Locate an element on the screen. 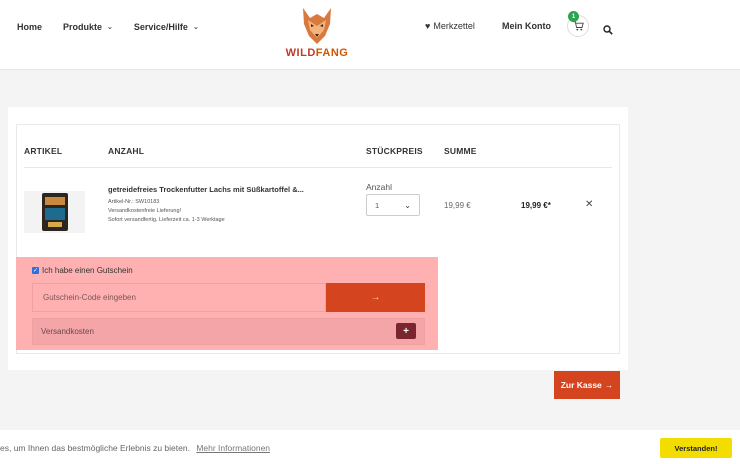 The height and width of the screenshot is (464, 740). voucher-submit-button: → is located at coordinates (375, 297).